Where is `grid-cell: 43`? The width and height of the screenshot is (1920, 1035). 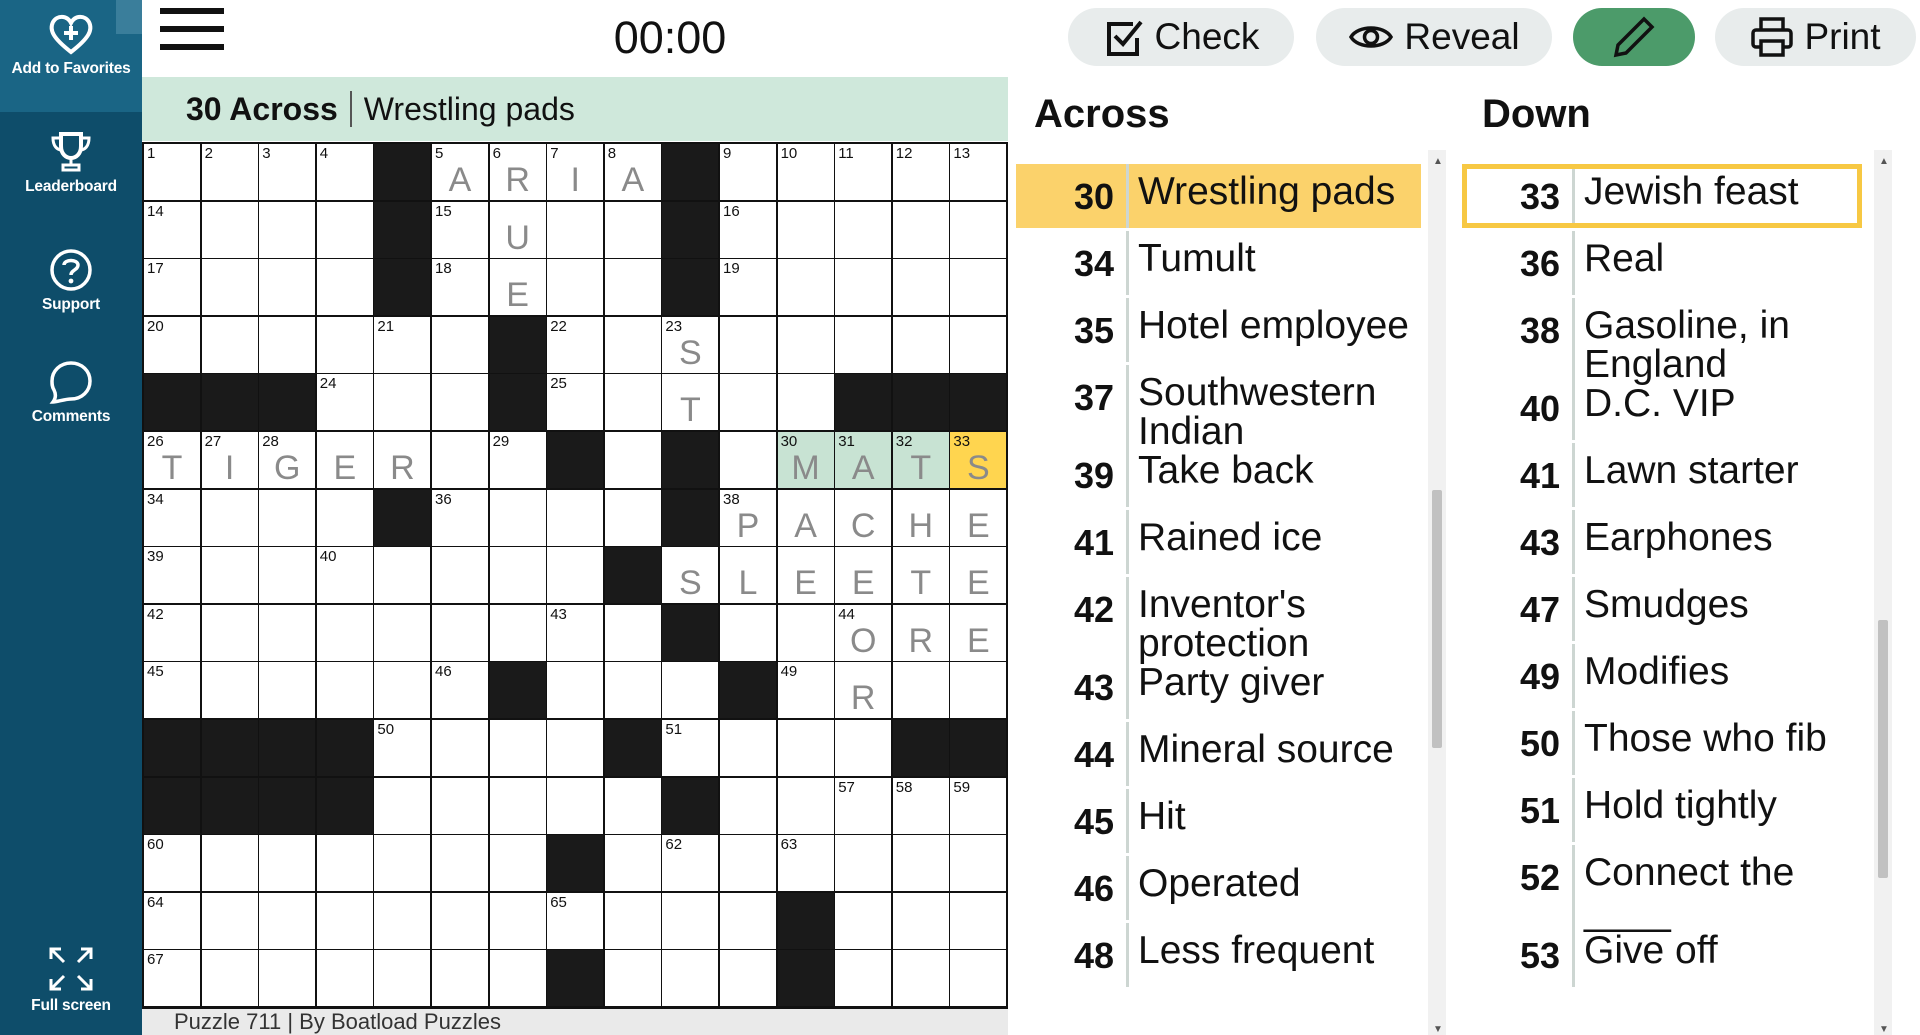 grid-cell: 43 is located at coordinates (575, 632).